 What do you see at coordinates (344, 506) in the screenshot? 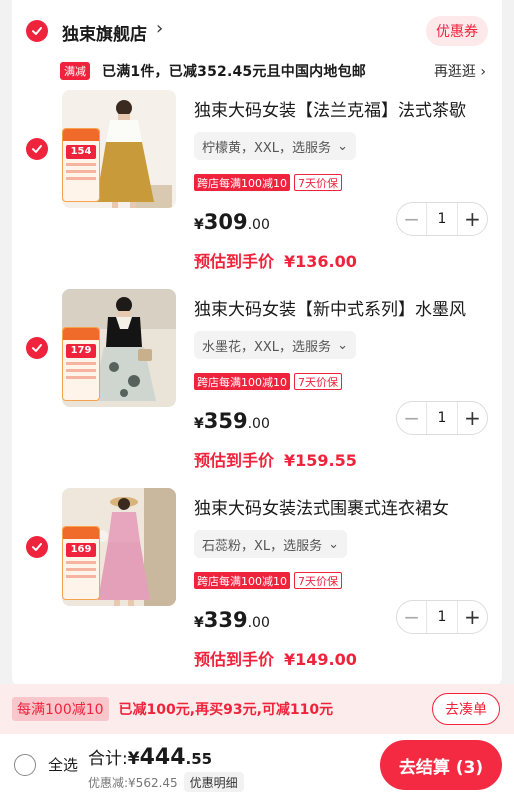
I see `product-title: 独束大码女装法式围裹式连衣裙女` at bounding box center [344, 506].